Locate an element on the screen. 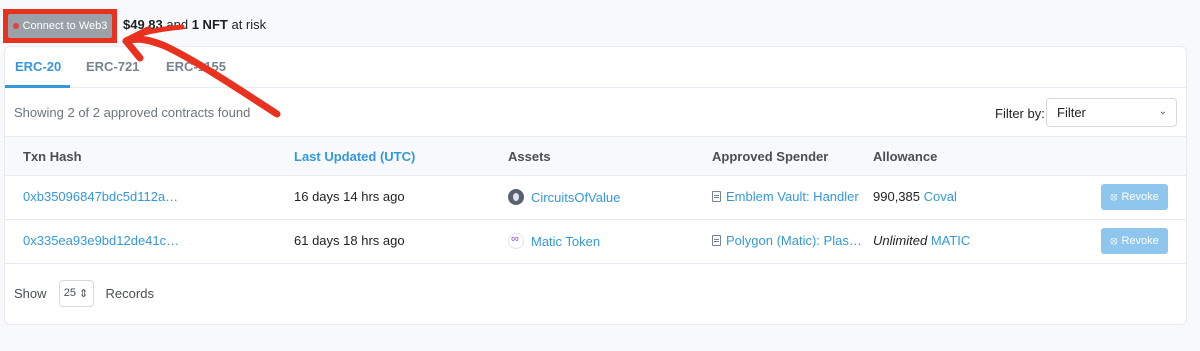 This screenshot has width=1200, height=351. records-label: Records is located at coordinates (129, 293).